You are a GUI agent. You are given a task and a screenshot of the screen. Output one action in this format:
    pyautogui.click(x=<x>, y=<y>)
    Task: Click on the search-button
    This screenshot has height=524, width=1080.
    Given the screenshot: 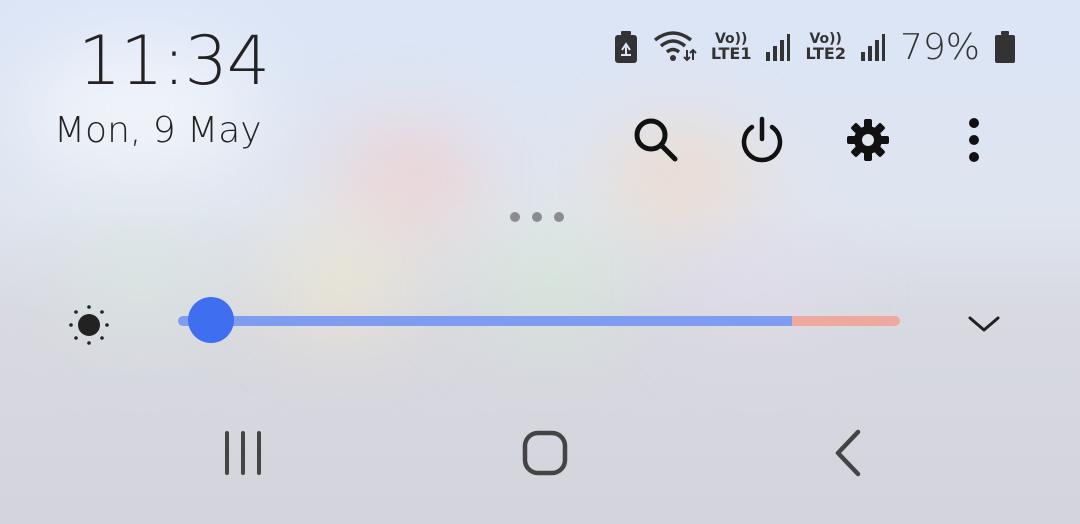 What is the action you would take?
    pyautogui.click(x=656, y=140)
    